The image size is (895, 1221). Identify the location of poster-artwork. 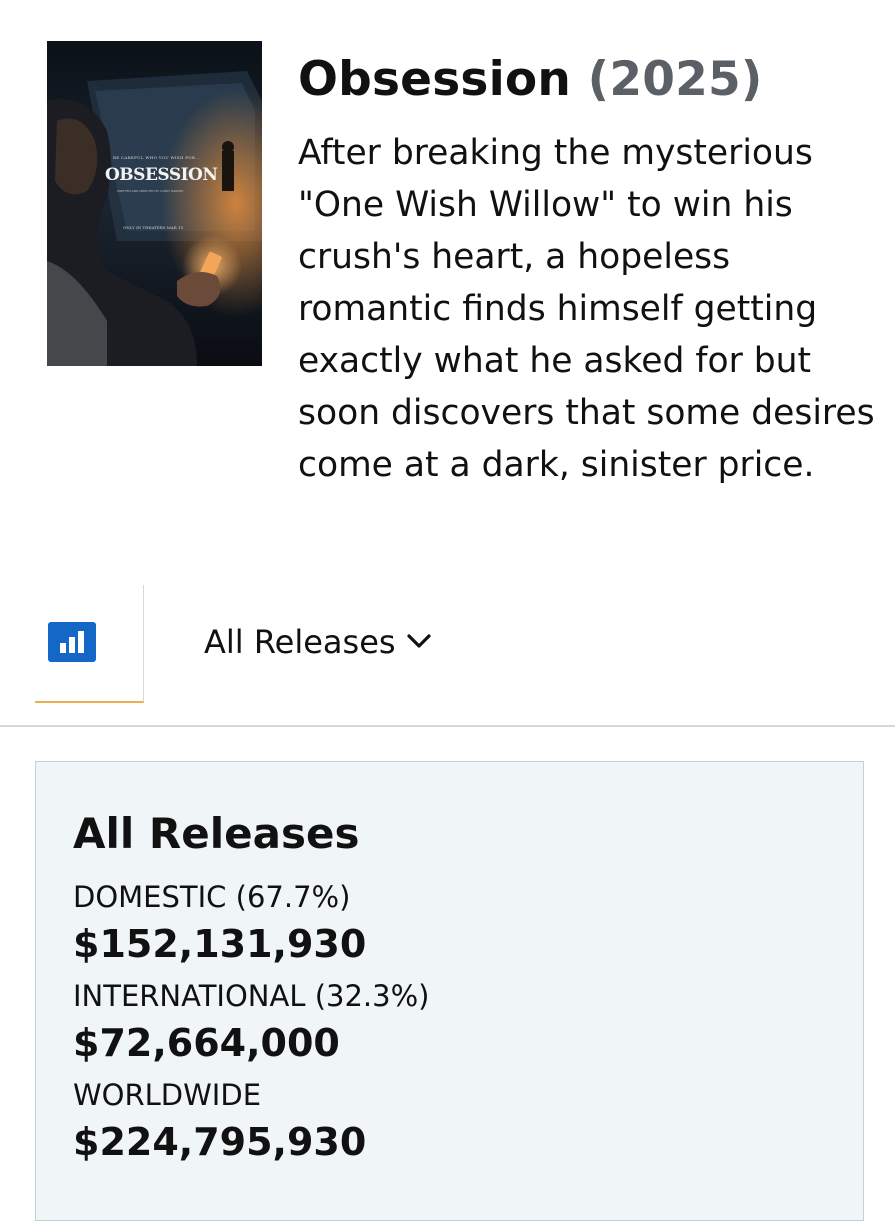
(154, 203).